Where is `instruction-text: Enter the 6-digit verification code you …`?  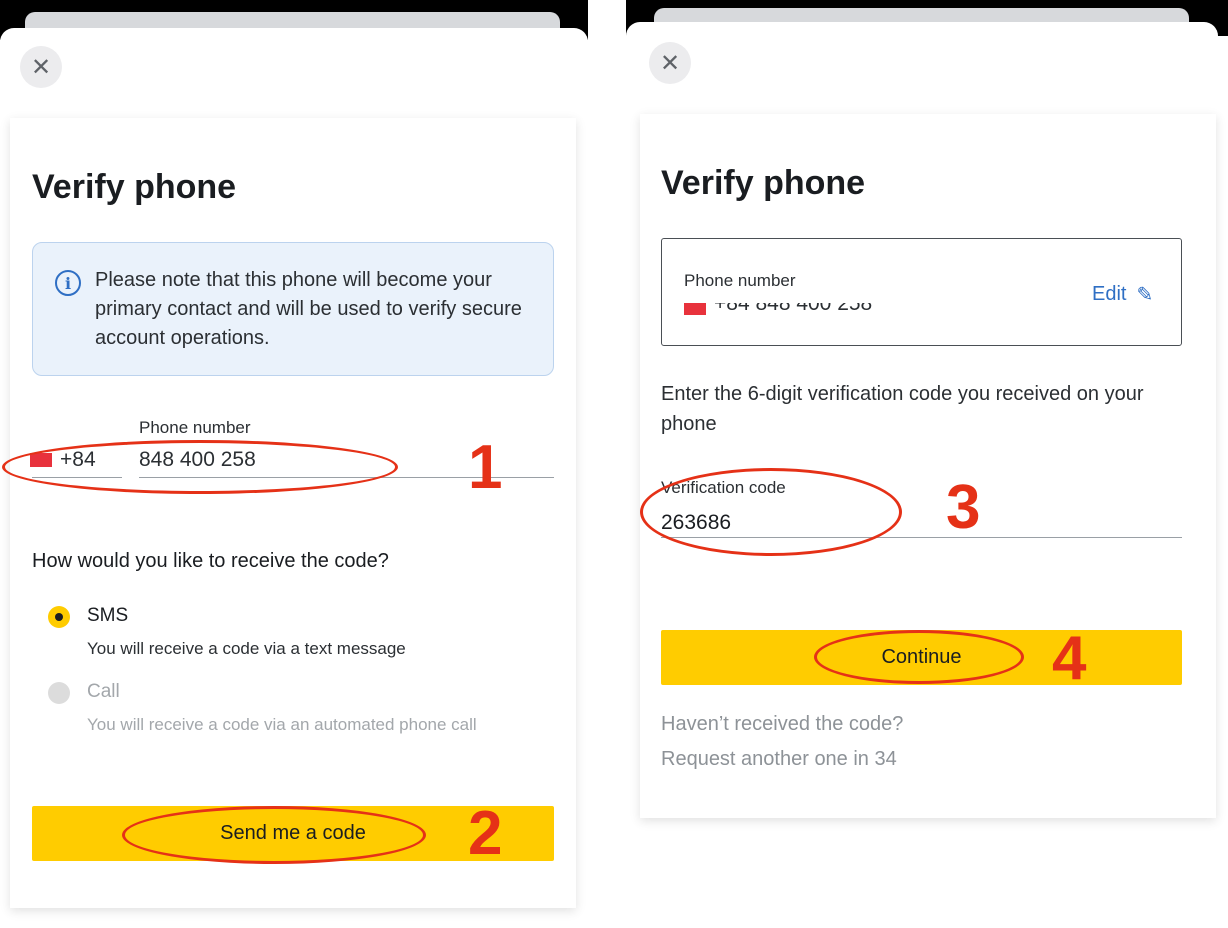
instruction-text: Enter the 6-digit verification code you … is located at coordinates (902, 409).